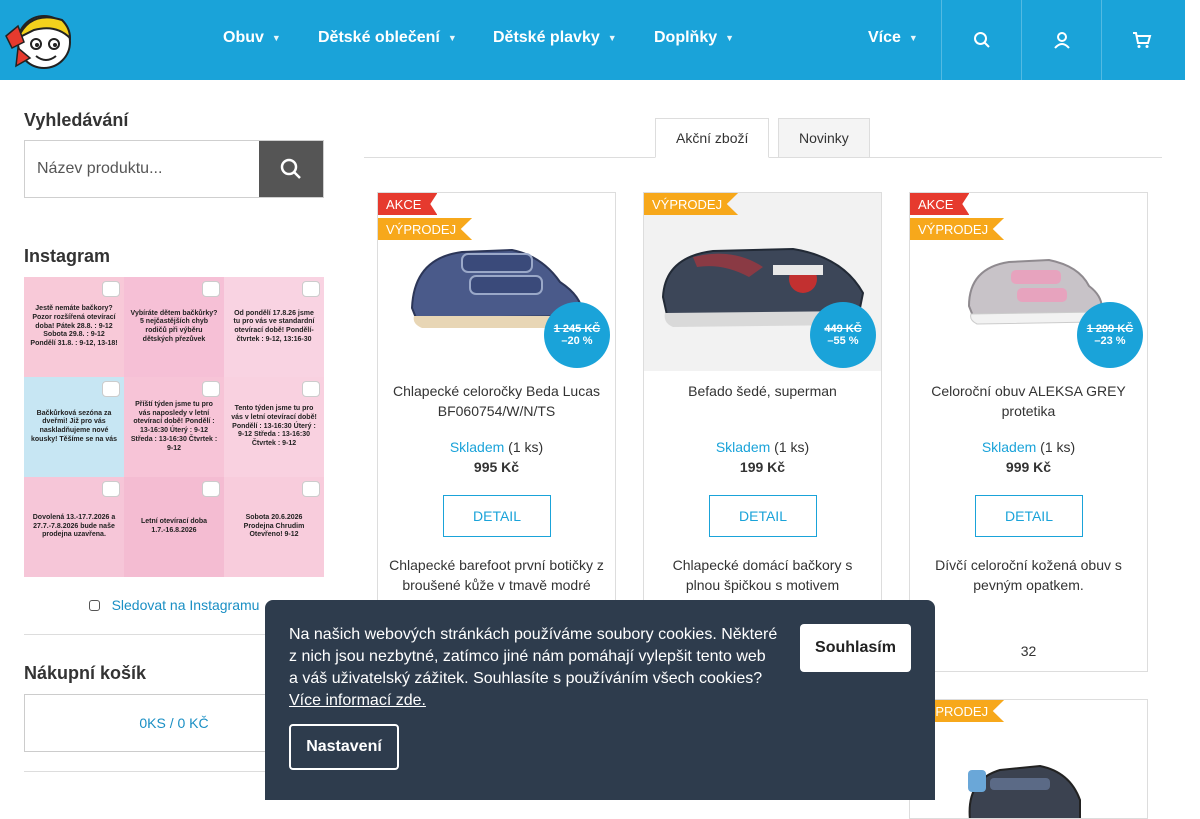 The height and width of the screenshot is (819, 1200). I want to click on discount-percent: –23 %, so click(1110, 341).